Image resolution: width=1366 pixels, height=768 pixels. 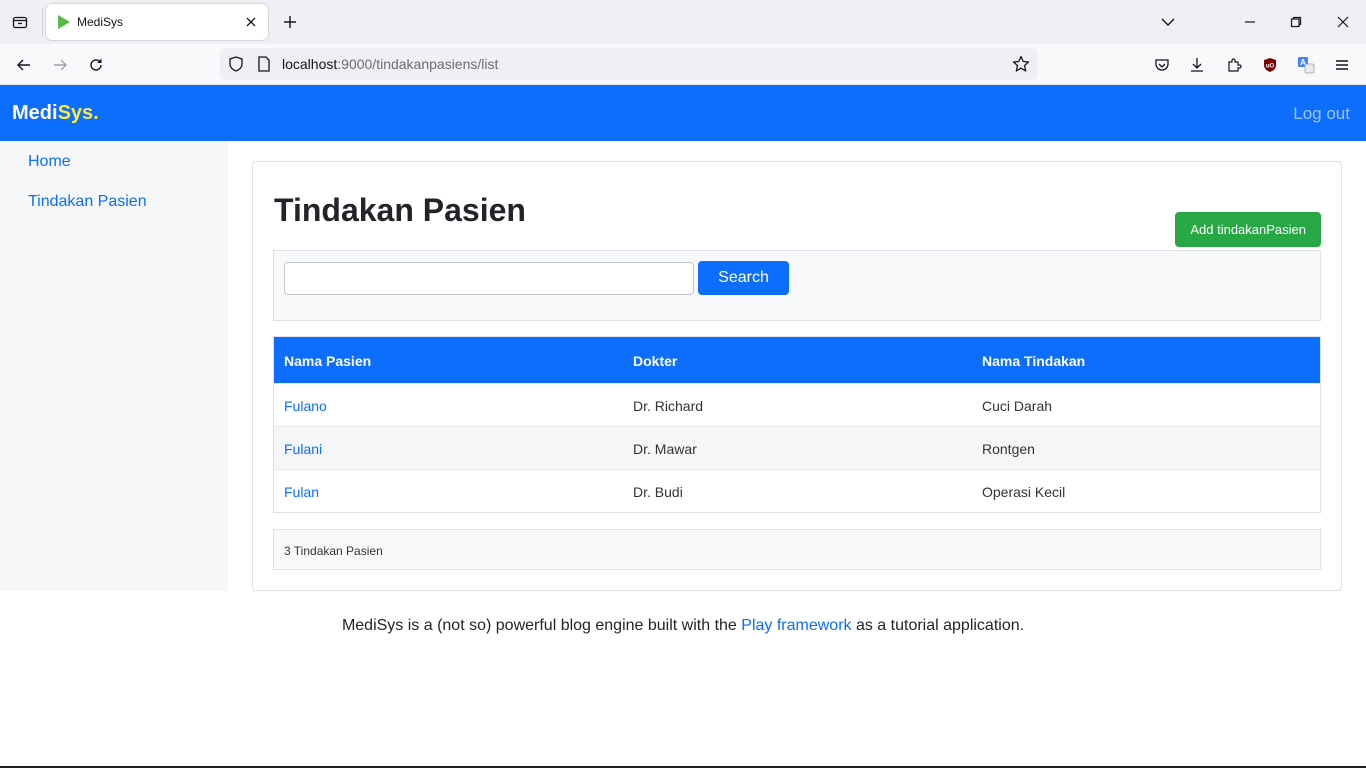 What do you see at coordinates (796, 625) in the screenshot?
I see `play-framework-link: Play framework` at bounding box center [796, 625].